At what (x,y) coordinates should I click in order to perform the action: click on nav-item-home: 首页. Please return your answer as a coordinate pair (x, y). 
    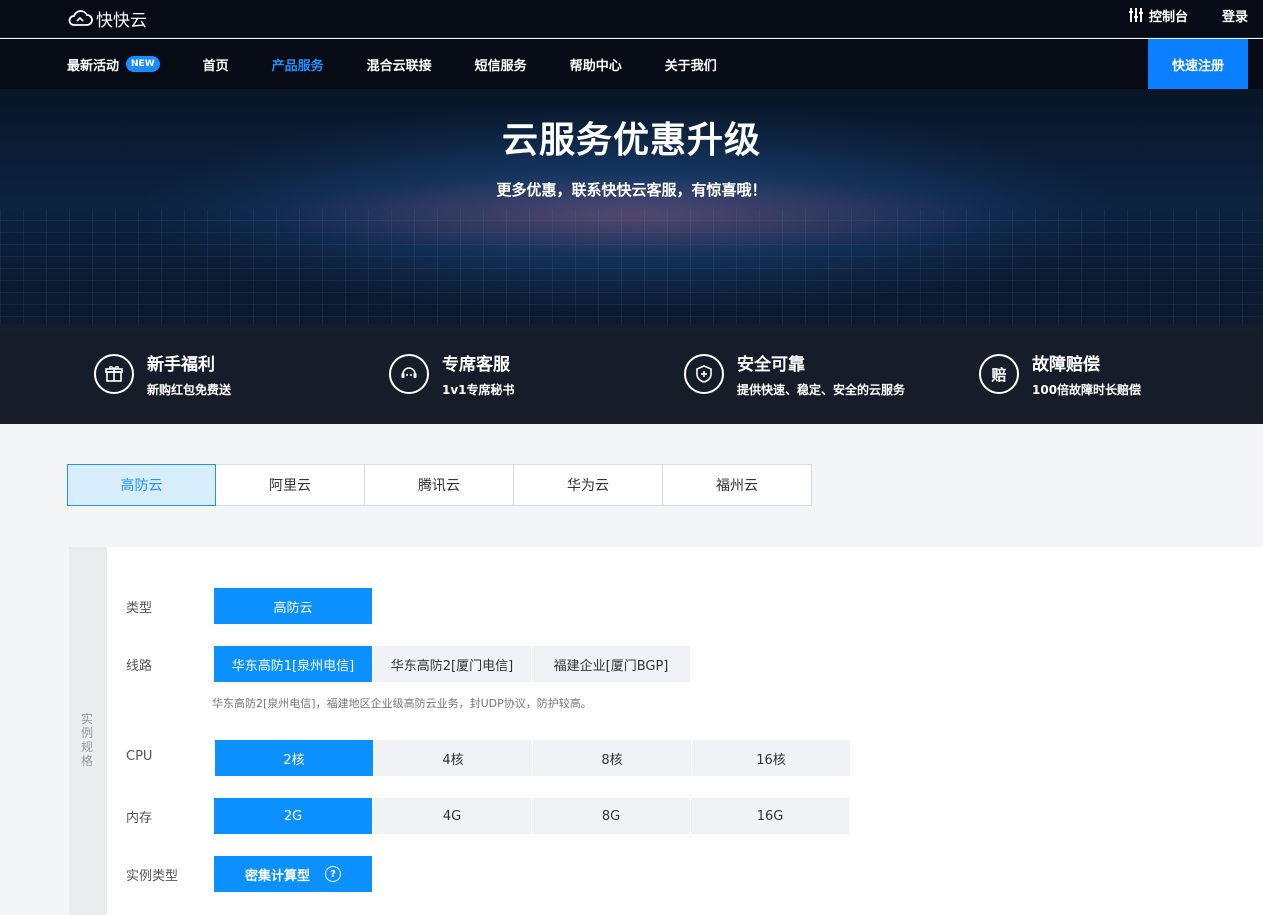
    Looking at the image, I should click on (216, 64).